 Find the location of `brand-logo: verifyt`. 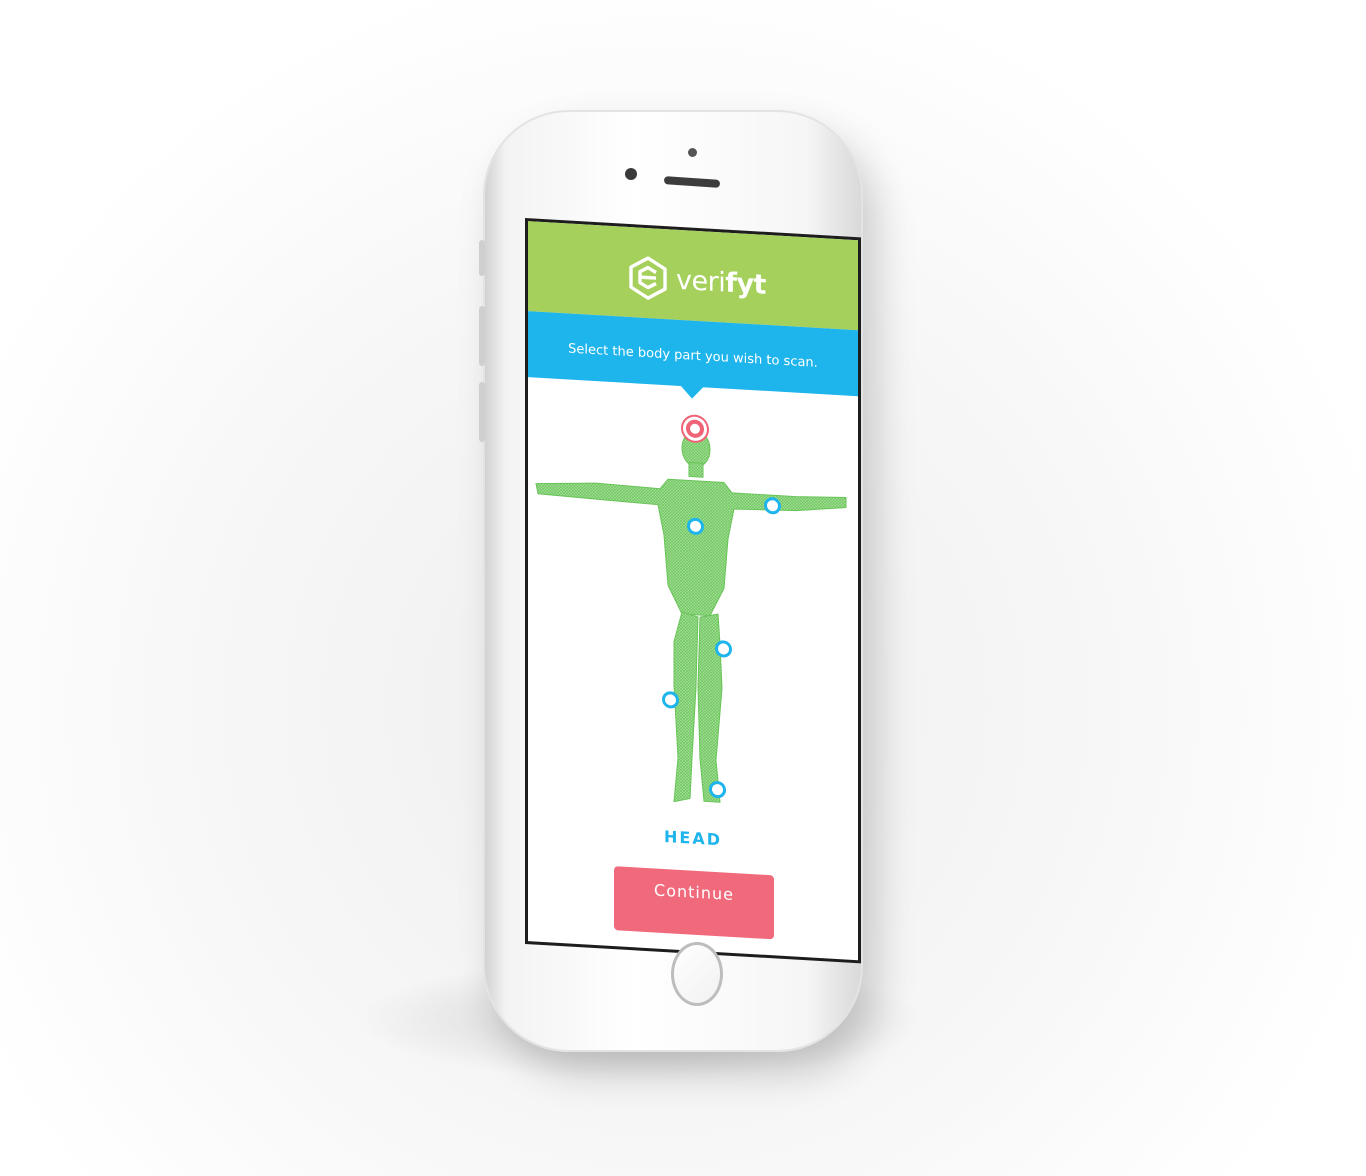

brand-logo: verifyt is located at coordinates (697, 281).